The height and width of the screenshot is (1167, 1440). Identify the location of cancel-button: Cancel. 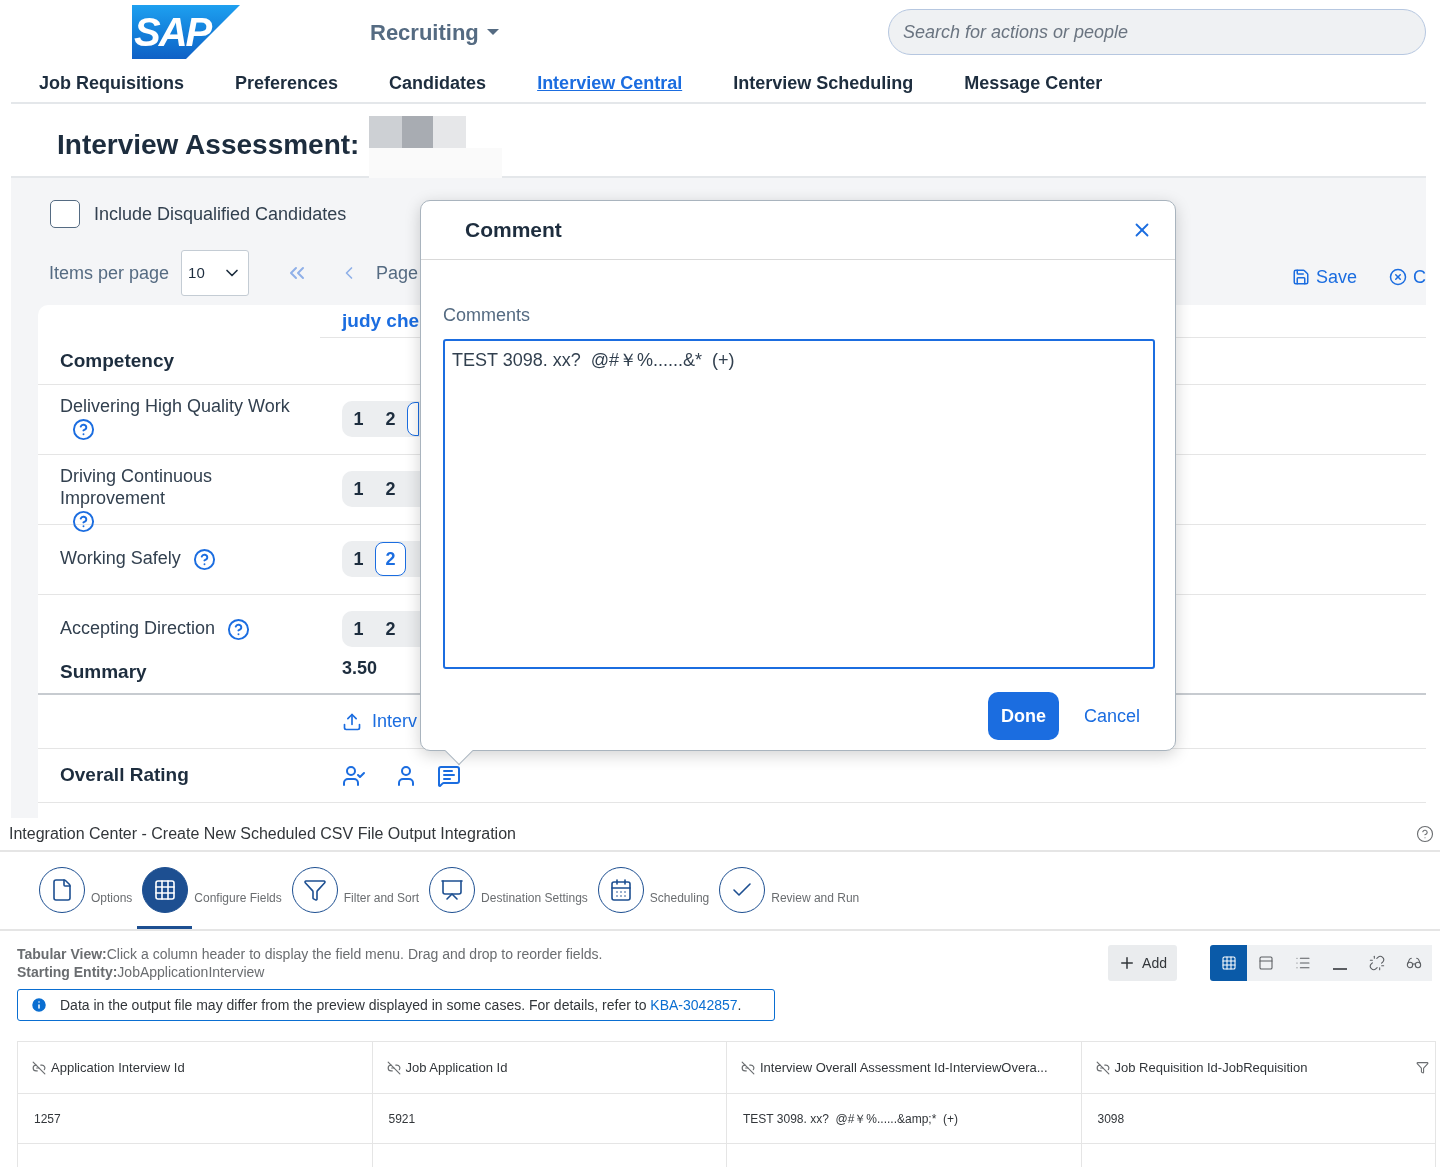
(1111, 716).